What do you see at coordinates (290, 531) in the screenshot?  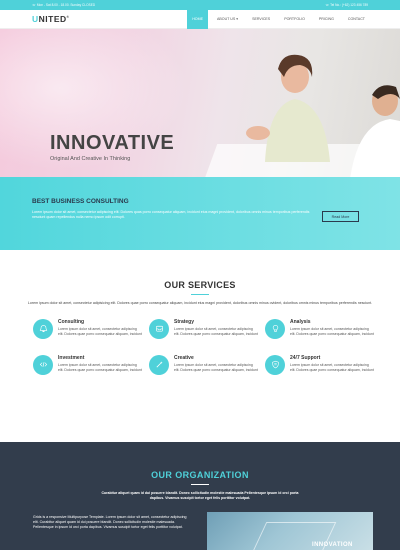 I see `organization-image: INNOVATION` at bounding box center [290, 531].